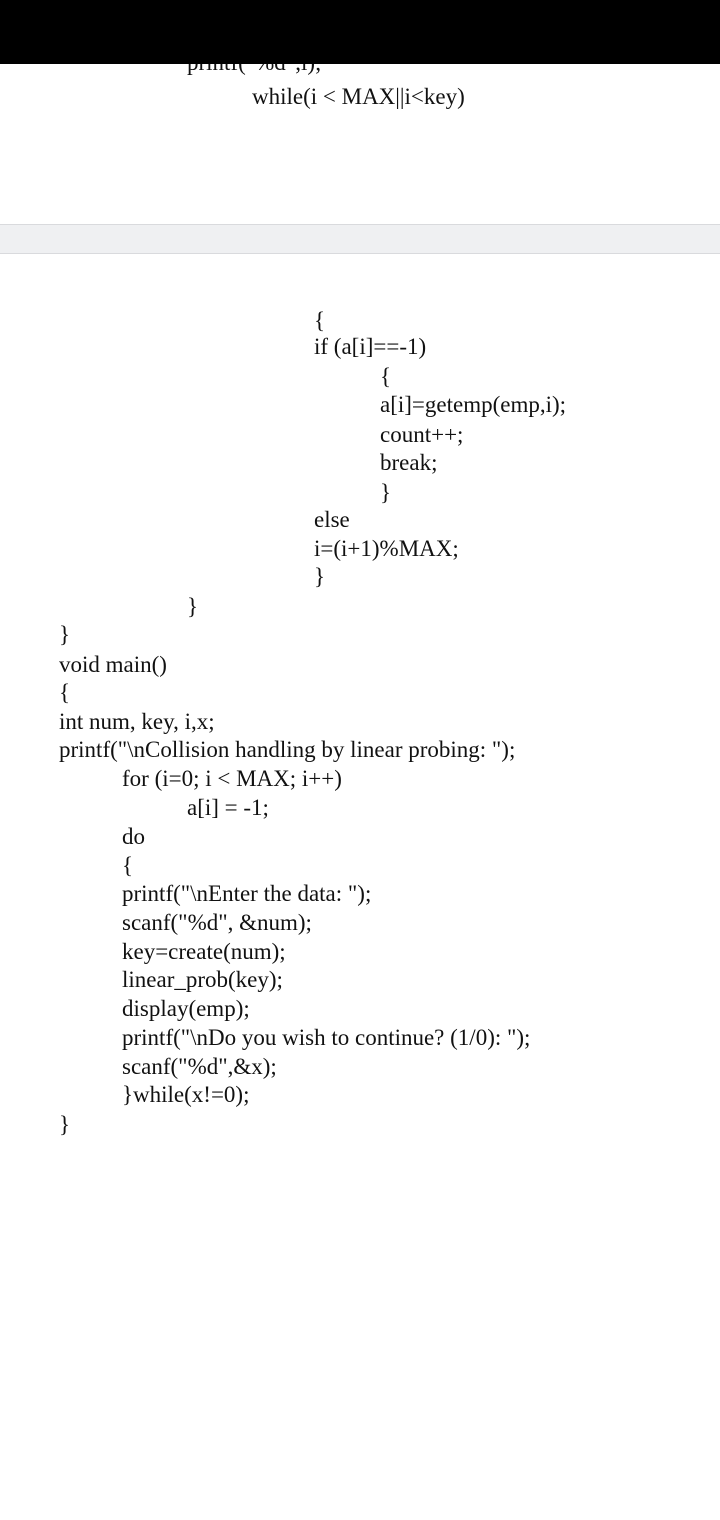 This screenshot has height=1520, width=720. Describe the element at coordinates (332, 519) in the screenshot. I see `code-line: else` at that location.